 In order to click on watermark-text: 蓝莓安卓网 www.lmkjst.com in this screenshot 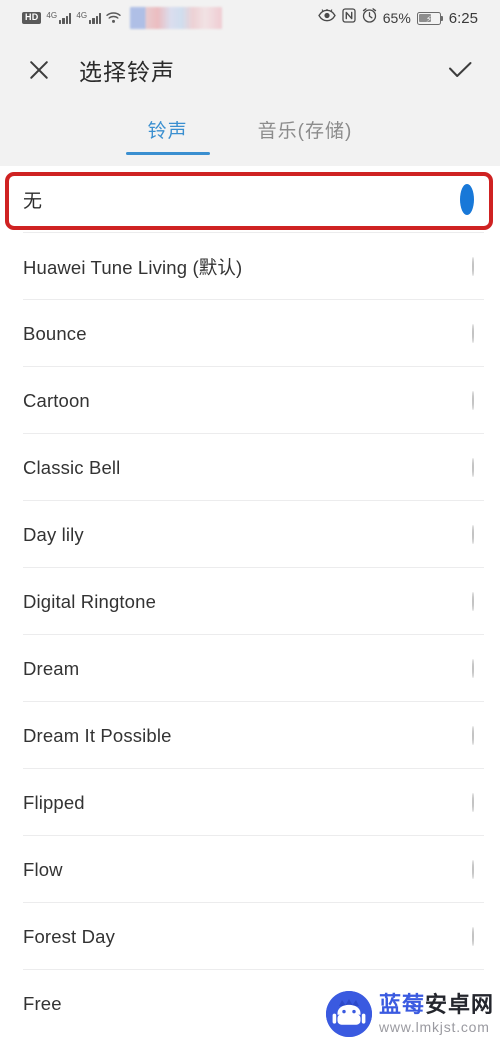, I will do `click(436, 1014)`.